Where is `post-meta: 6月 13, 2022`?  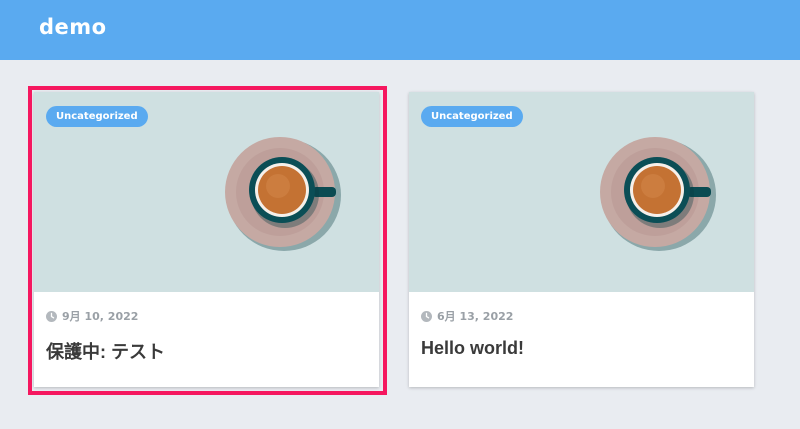 post-meta: 6月 13, 2022 is located at coordinates (467, 316).